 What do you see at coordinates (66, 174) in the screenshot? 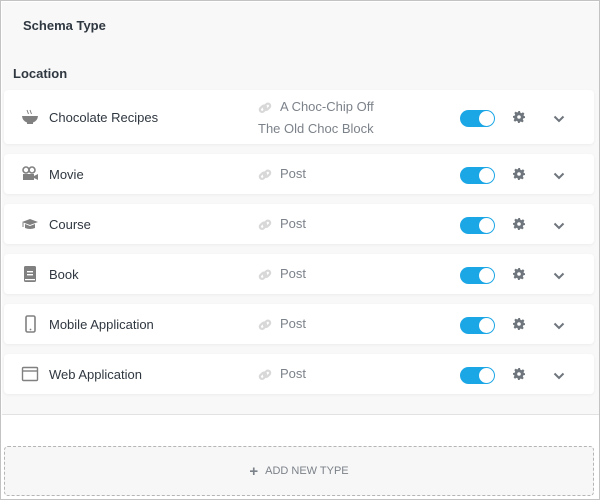
I see `schema-type-name: Movie` at bounding box center [66, 174].